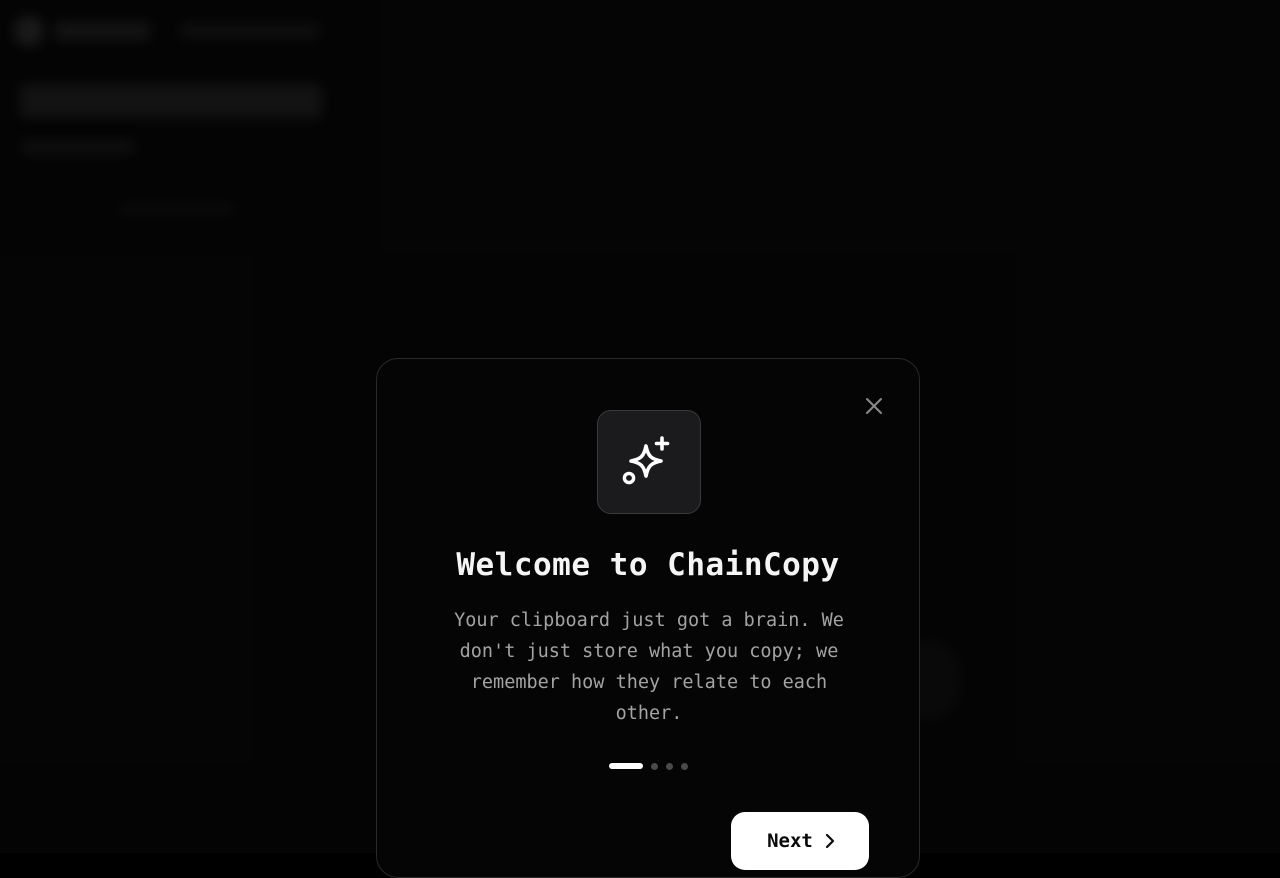  I want to click on next-button-label: Next, so click(790, 841).